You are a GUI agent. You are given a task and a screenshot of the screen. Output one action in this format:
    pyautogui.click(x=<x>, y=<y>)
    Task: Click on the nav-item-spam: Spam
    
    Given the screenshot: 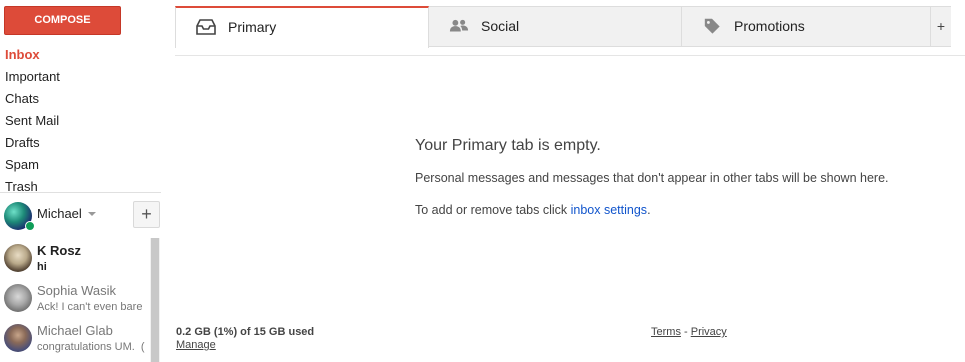 What is the action you would take?
    pyautogui.click(x=80, y=165)
    